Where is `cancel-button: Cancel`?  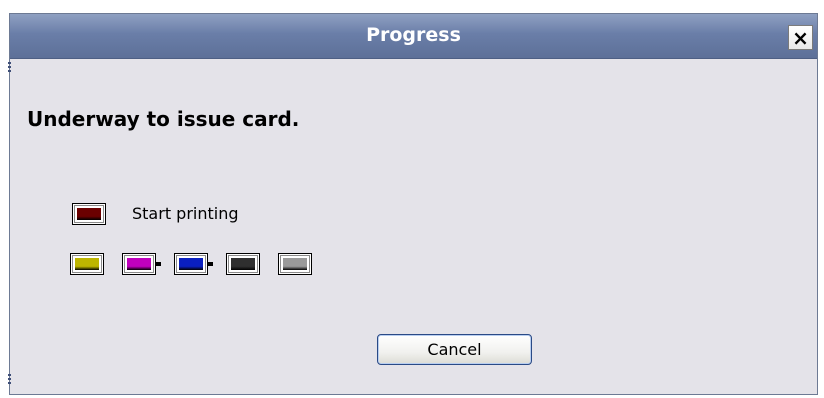
cancel-button: Cancel is located at coordinates (454, 349).